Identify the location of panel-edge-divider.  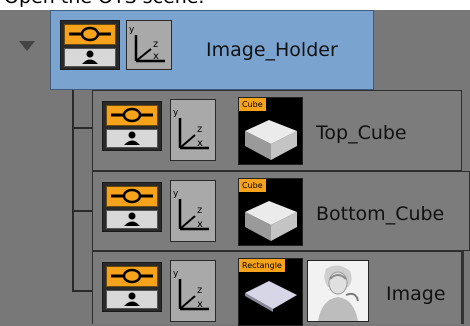
(463, 287).